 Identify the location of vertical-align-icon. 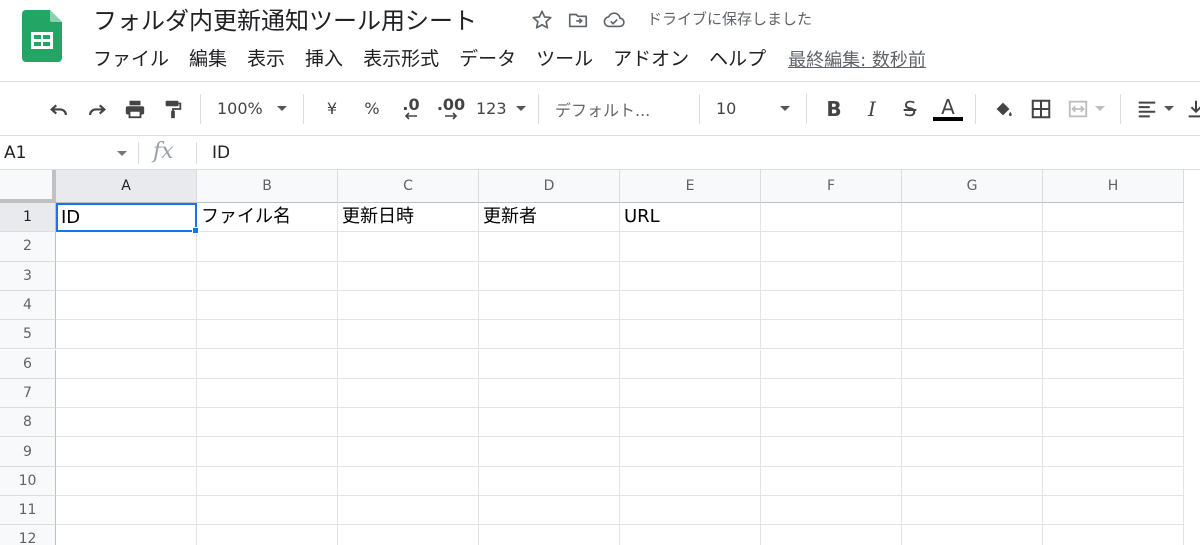
(1190, 109).